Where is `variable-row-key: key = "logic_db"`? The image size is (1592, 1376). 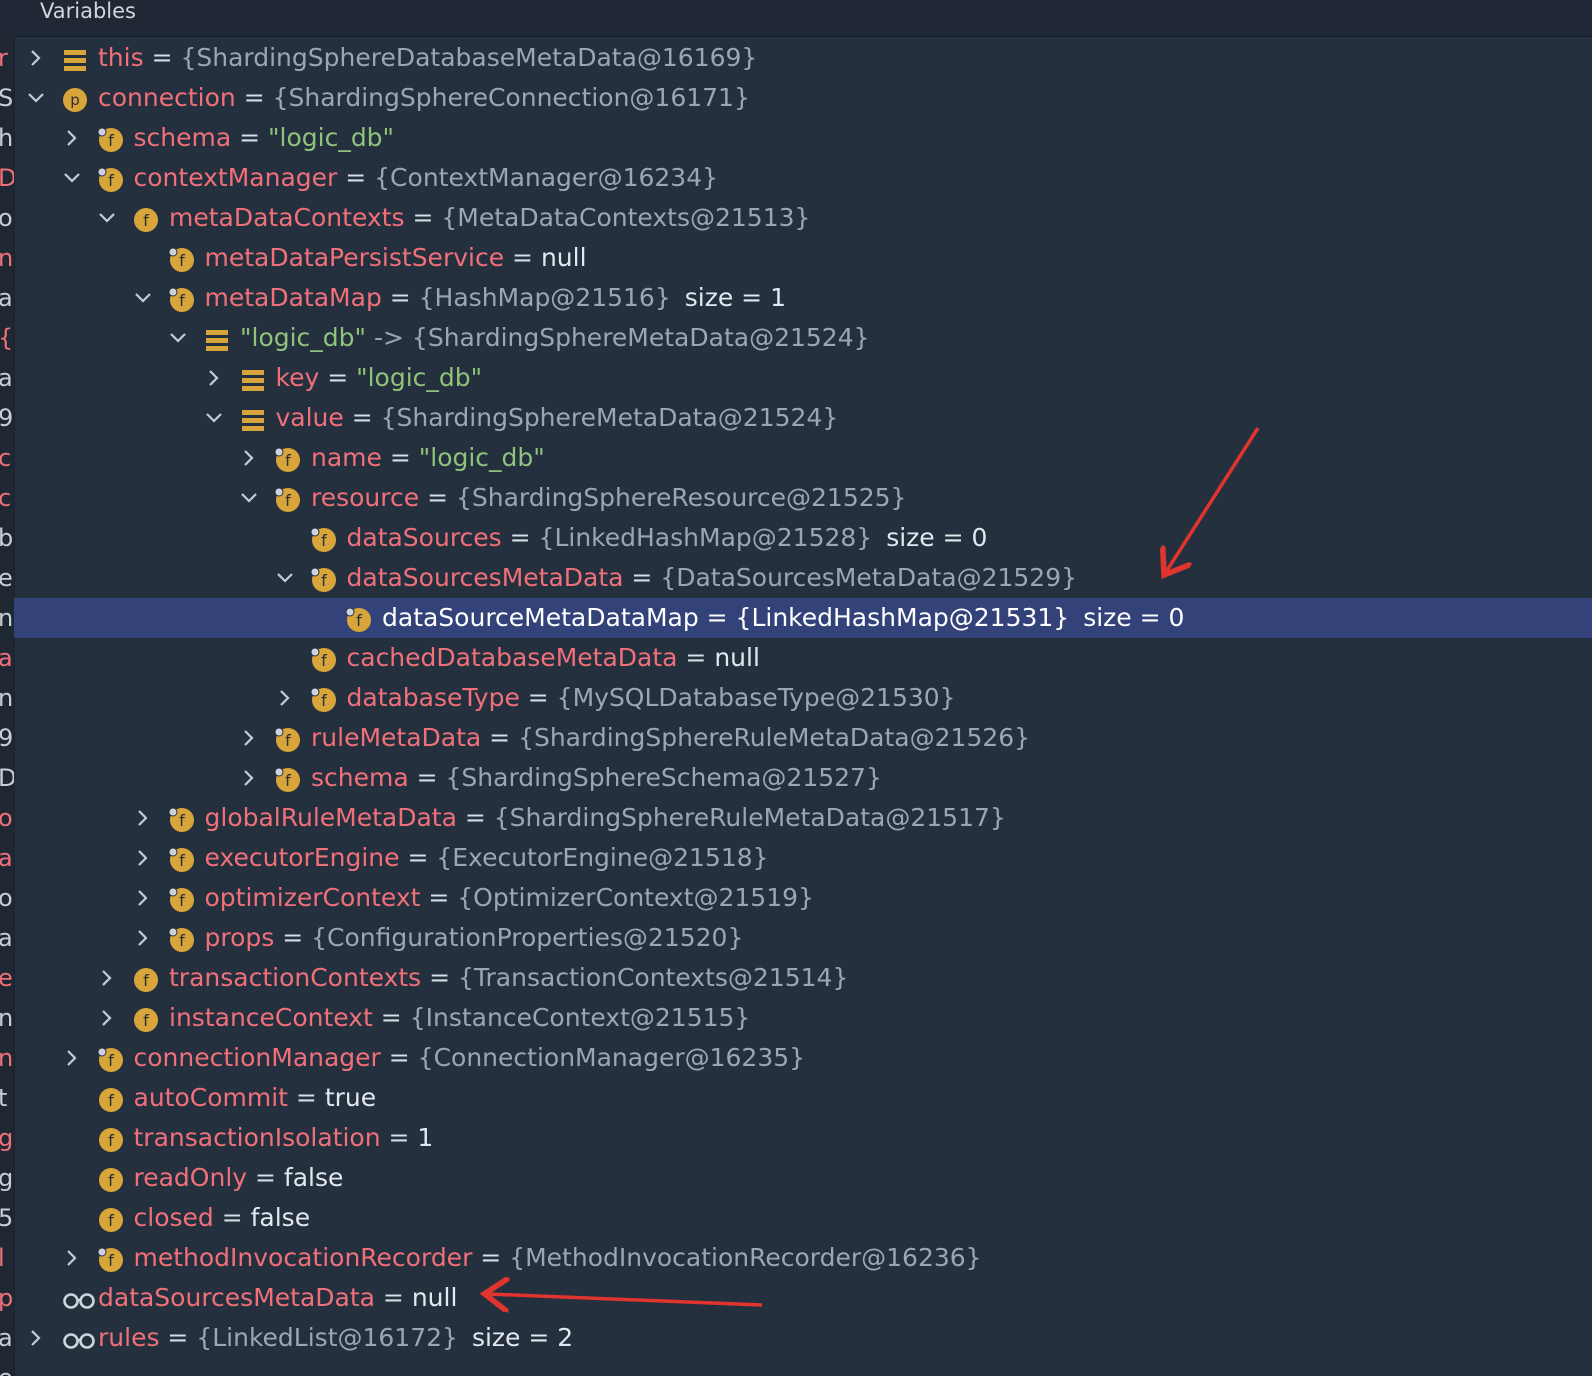 variable-row-key: key = "logic_db" is located at coordinates (796, 378).